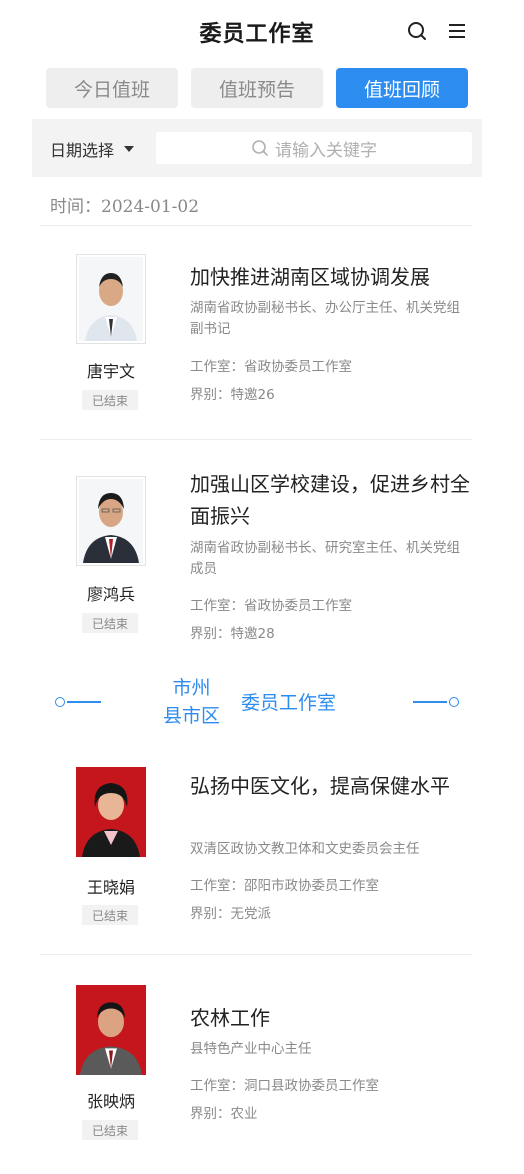 This screenshot has width=524, height=1174. Describe the element at coordinates (230, 914) in the screenshot. I see `member-sector: 界别：无党派` at that location.